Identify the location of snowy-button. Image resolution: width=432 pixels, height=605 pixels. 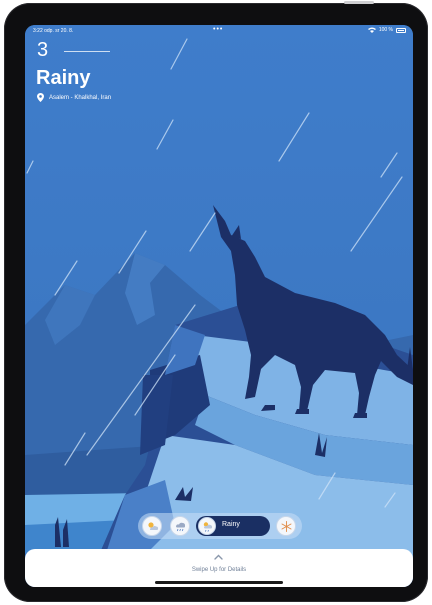
(286, 526).